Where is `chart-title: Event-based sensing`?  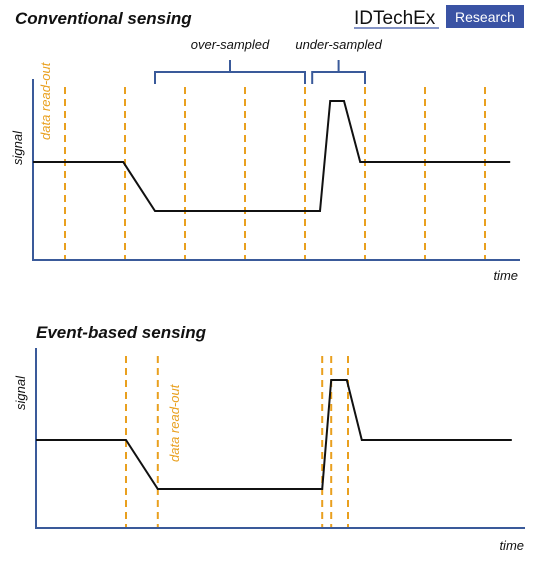 chart-title: Event-based sensing is located at coordinates (121, 332).